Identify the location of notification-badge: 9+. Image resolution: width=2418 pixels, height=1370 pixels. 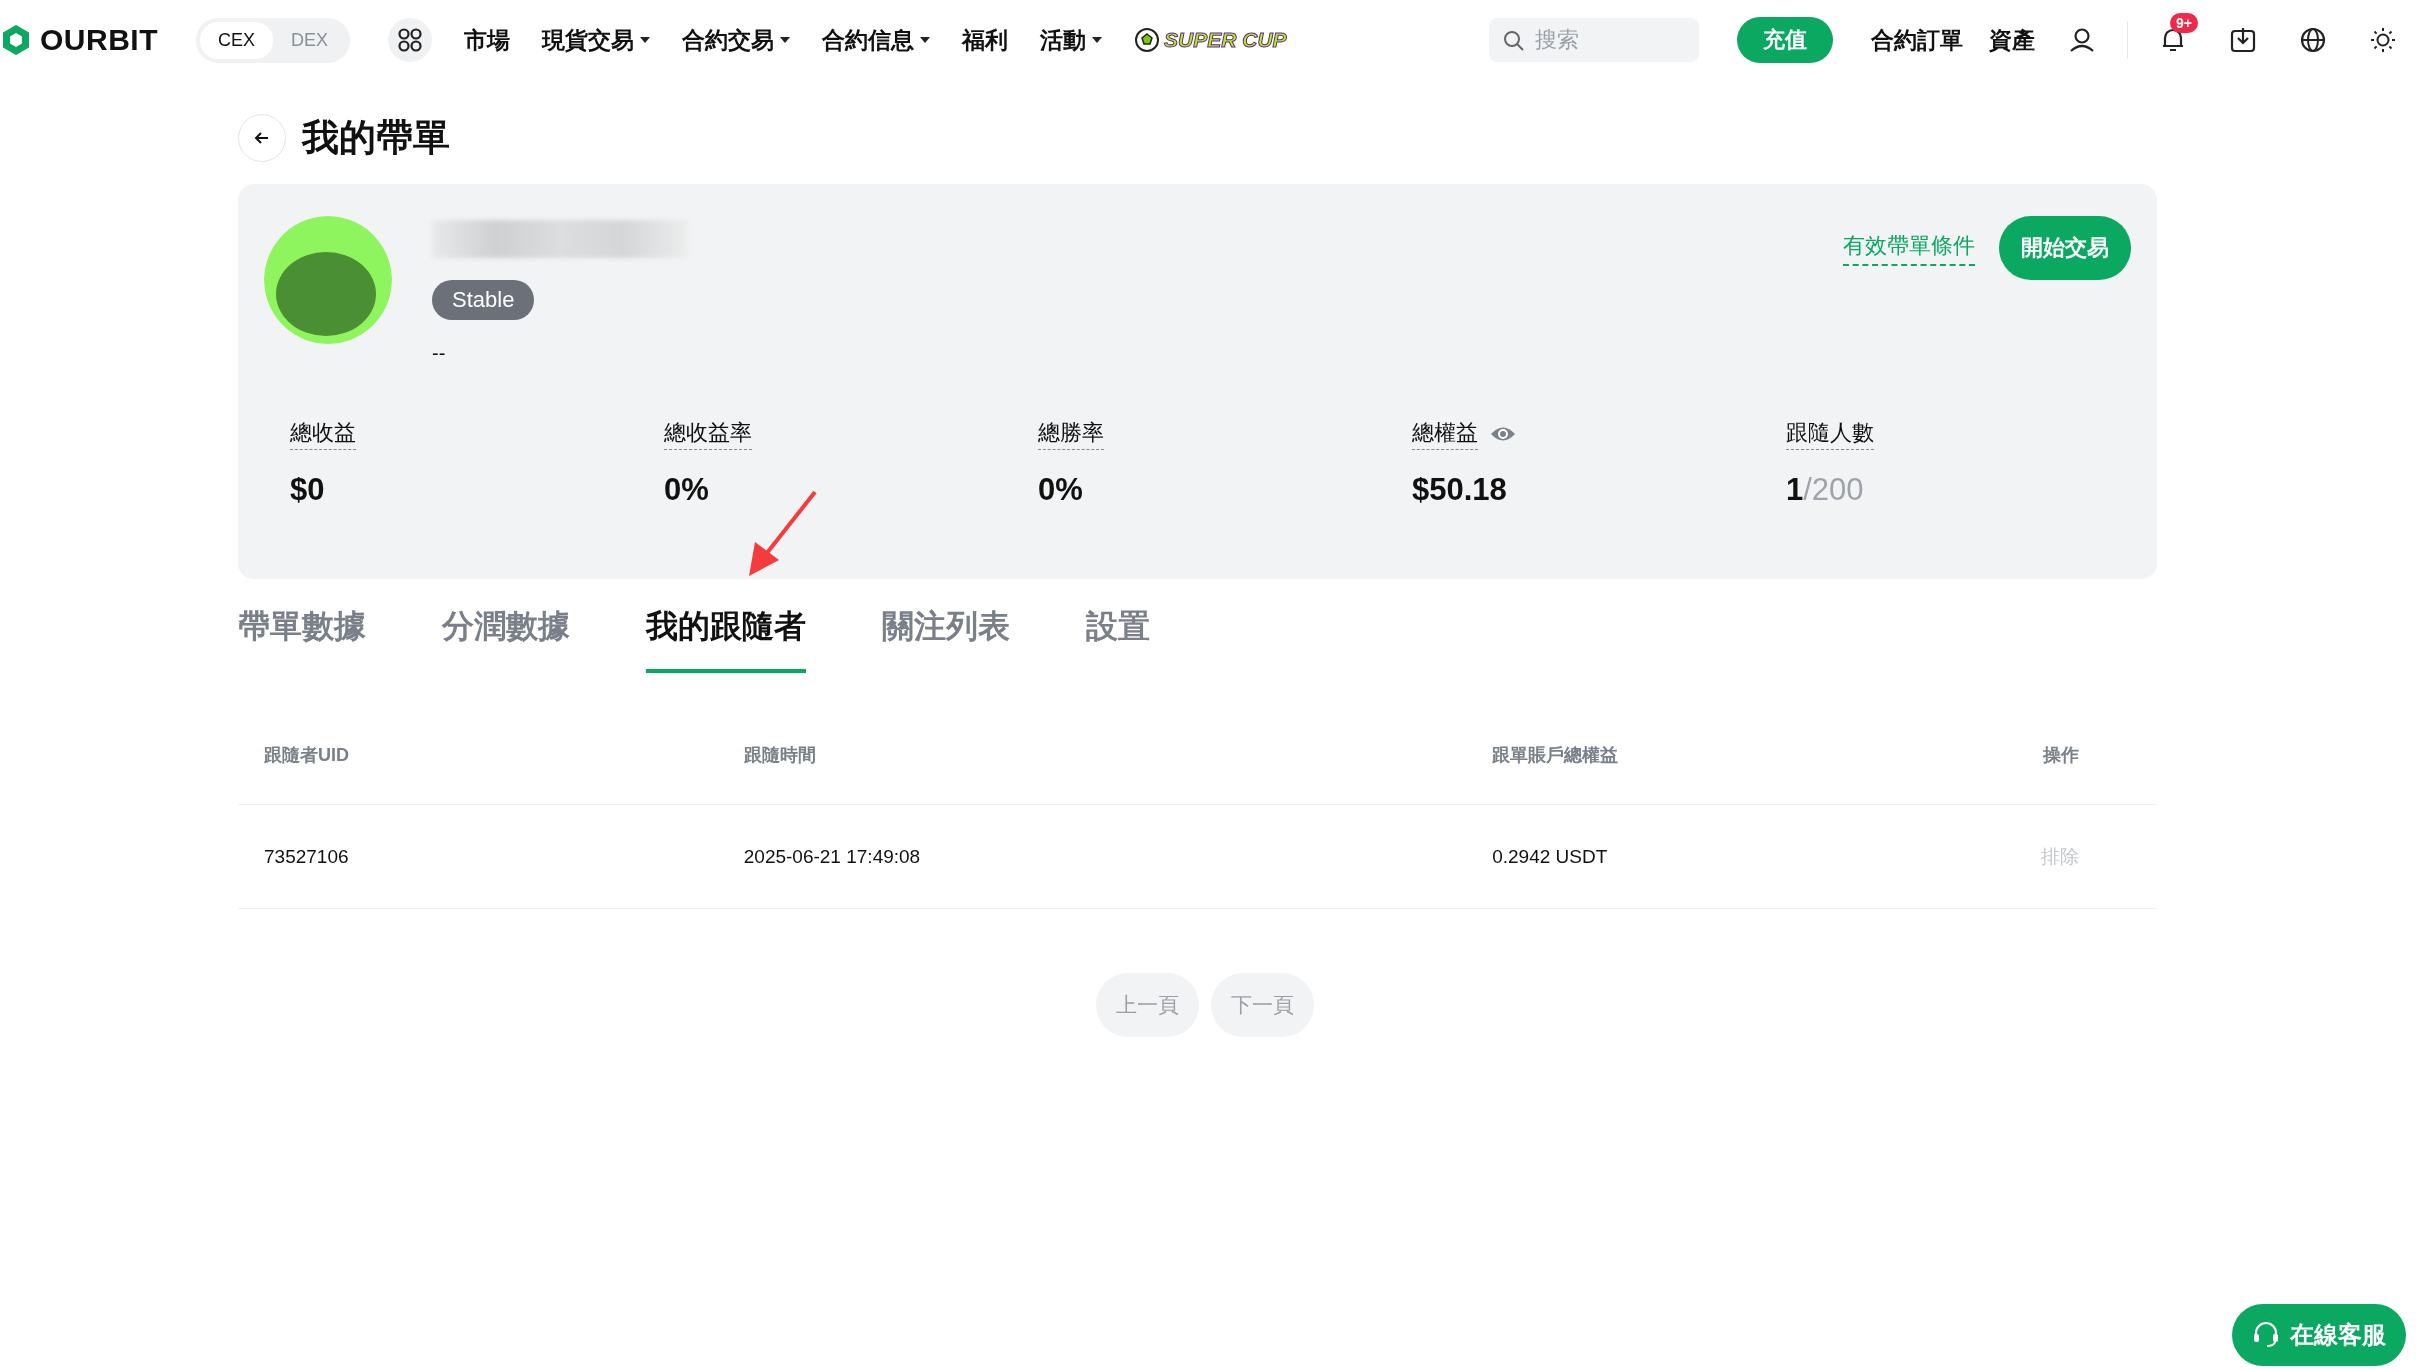
(2184, 23).